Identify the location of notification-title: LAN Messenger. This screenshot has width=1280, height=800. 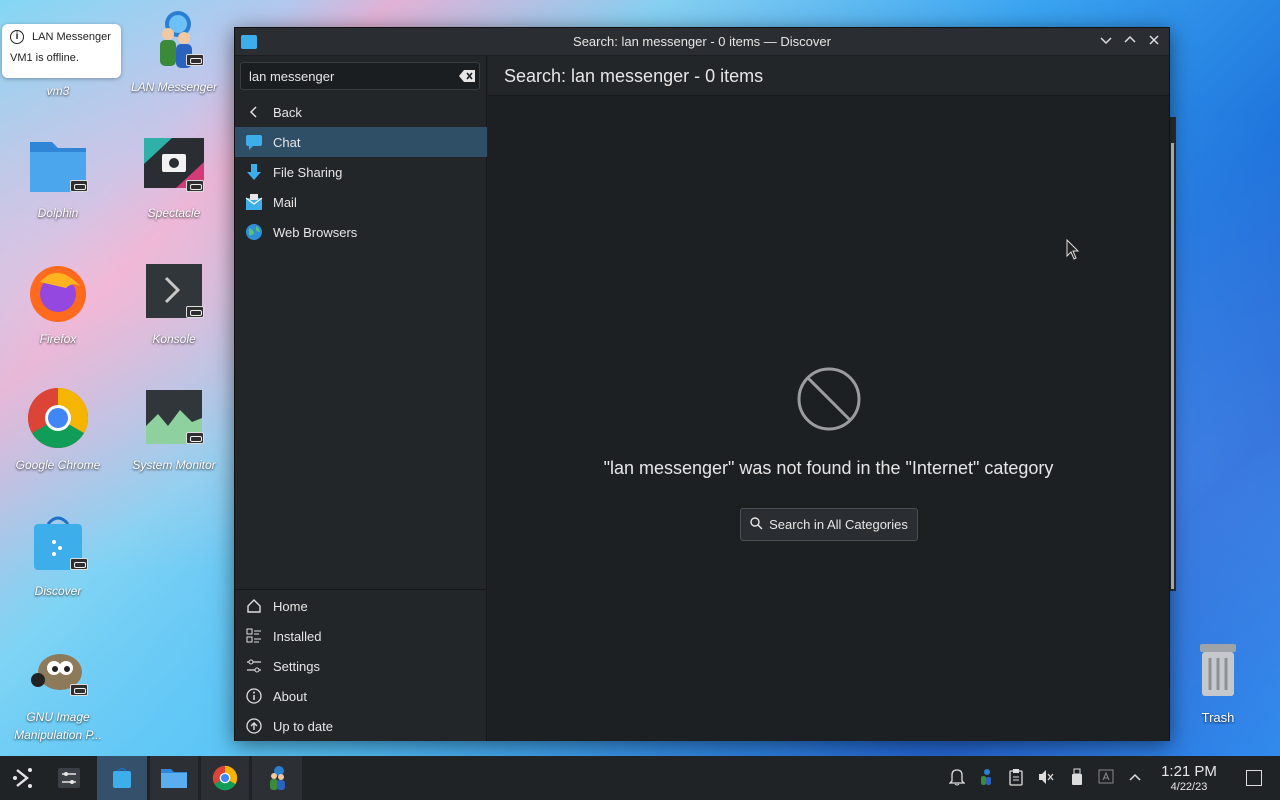
(71, 37).